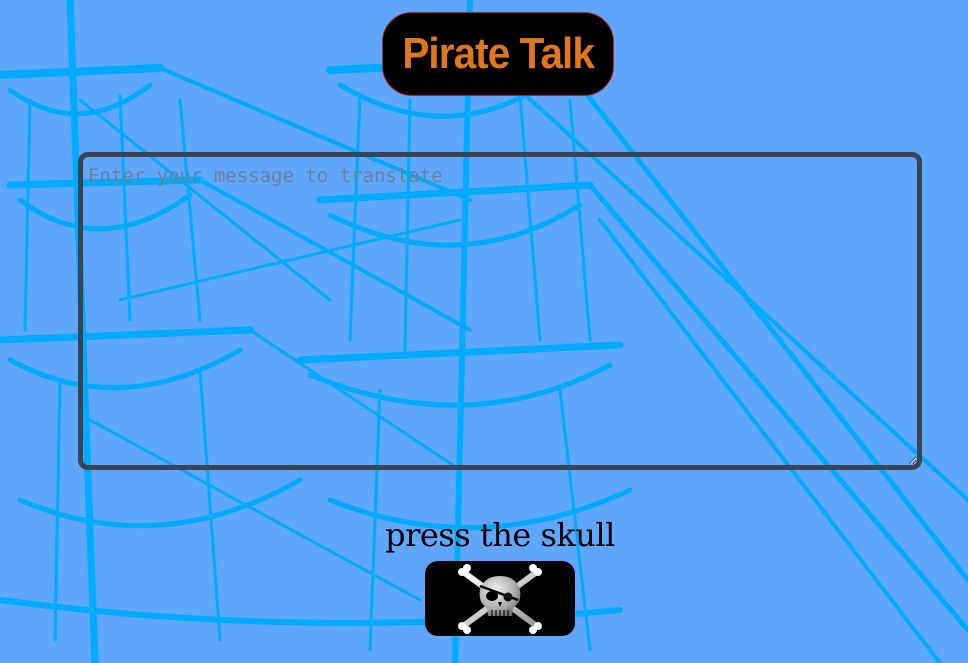 The width and height of the screenshot is (968, 663). What do you see at coordinates (500, 535) in the screenshot?
I see `press-skull-label: press the skull` at bounding box center [500, 535].